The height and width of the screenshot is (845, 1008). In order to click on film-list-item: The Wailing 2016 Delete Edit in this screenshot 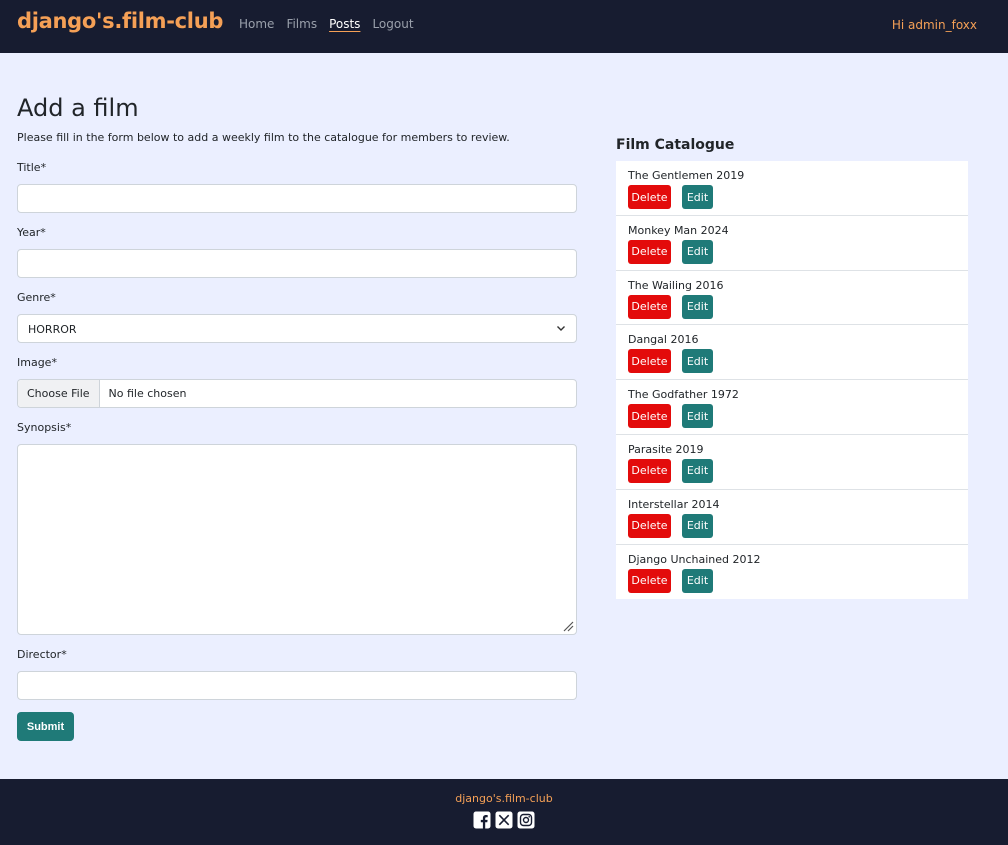, I will do `click(792, 298)`.